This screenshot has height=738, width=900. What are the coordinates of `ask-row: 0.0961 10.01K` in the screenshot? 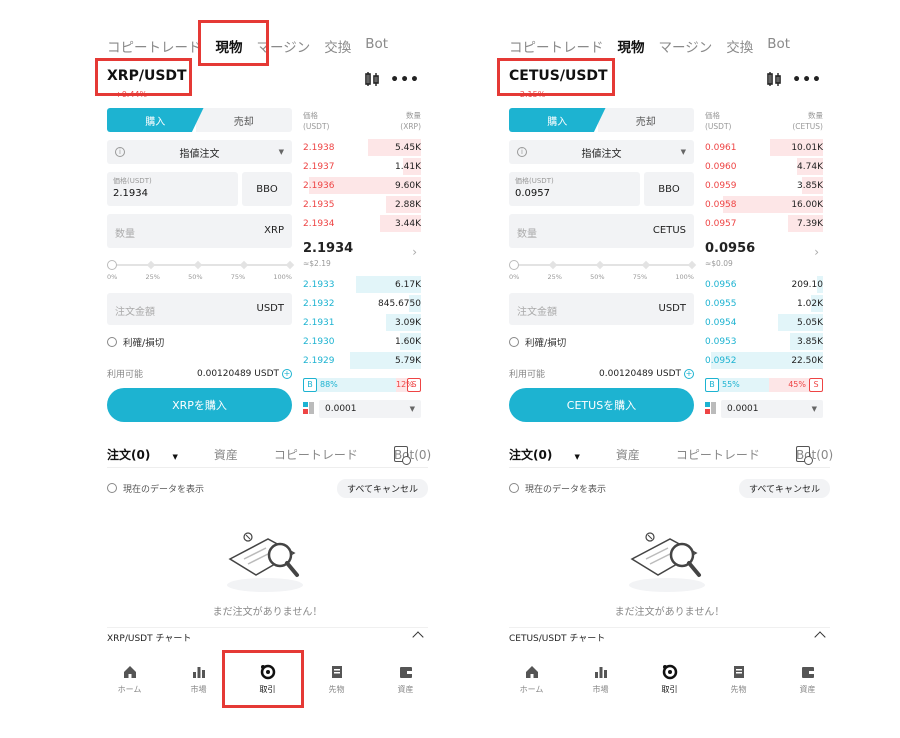 It's located at (764, 147).